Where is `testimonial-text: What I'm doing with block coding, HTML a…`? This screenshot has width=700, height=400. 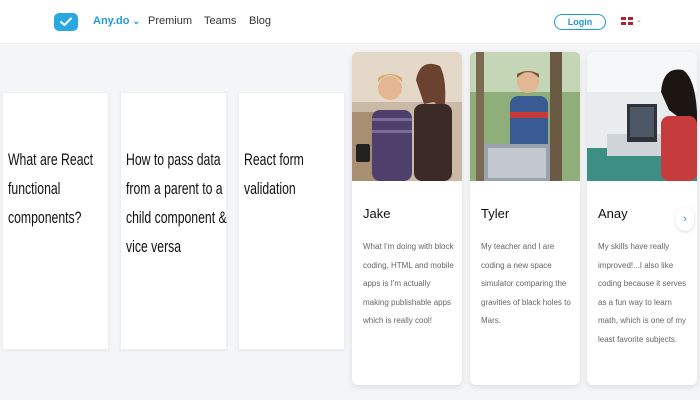
testimonial-text: What I'm doing with block coding, HTML a… is located at coordinates (408, 283).